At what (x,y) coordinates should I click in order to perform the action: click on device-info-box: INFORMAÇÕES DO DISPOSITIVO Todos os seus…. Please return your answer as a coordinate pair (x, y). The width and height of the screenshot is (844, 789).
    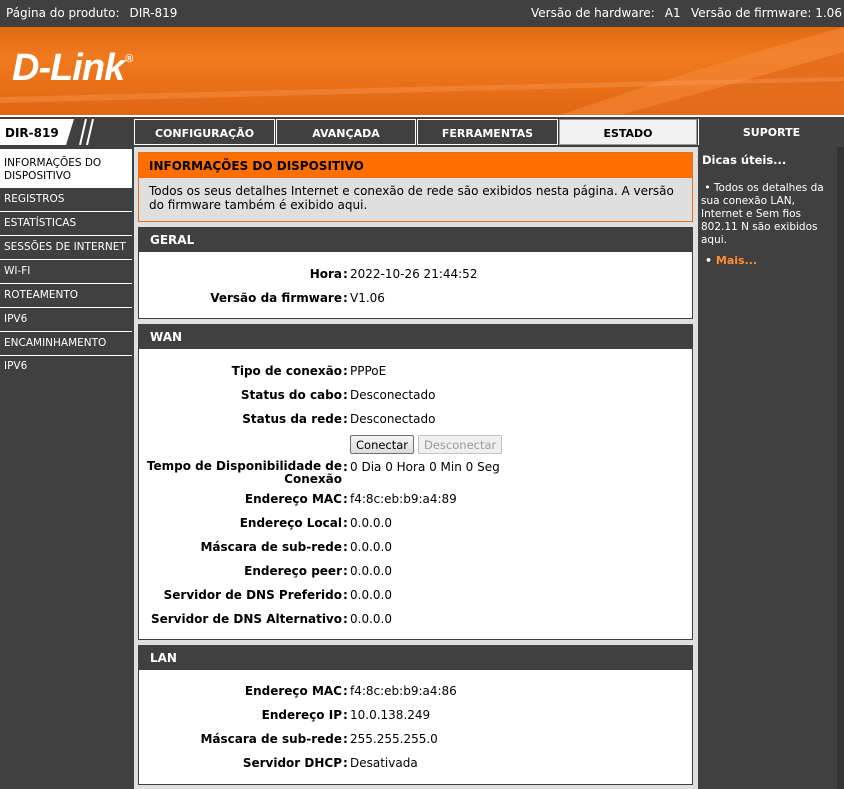
    Looking at the image, I should click on (415, 187).